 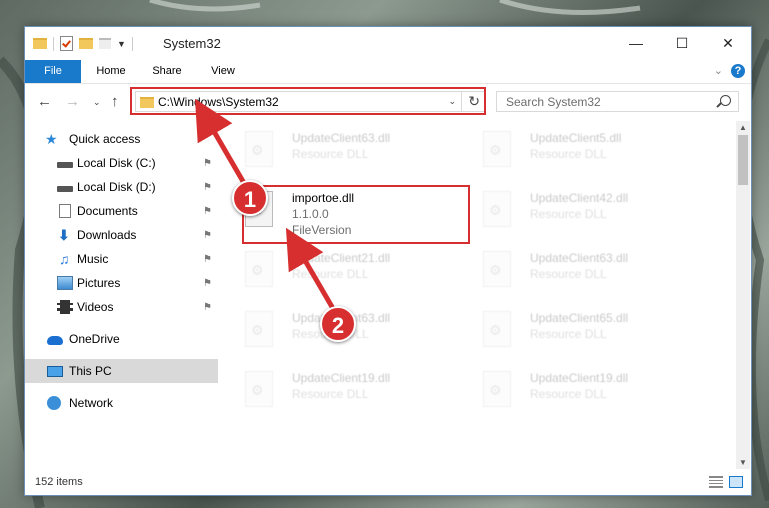 I want to click on sidebar-item-onedrive: OneDrive, so click(x=121, y=339).